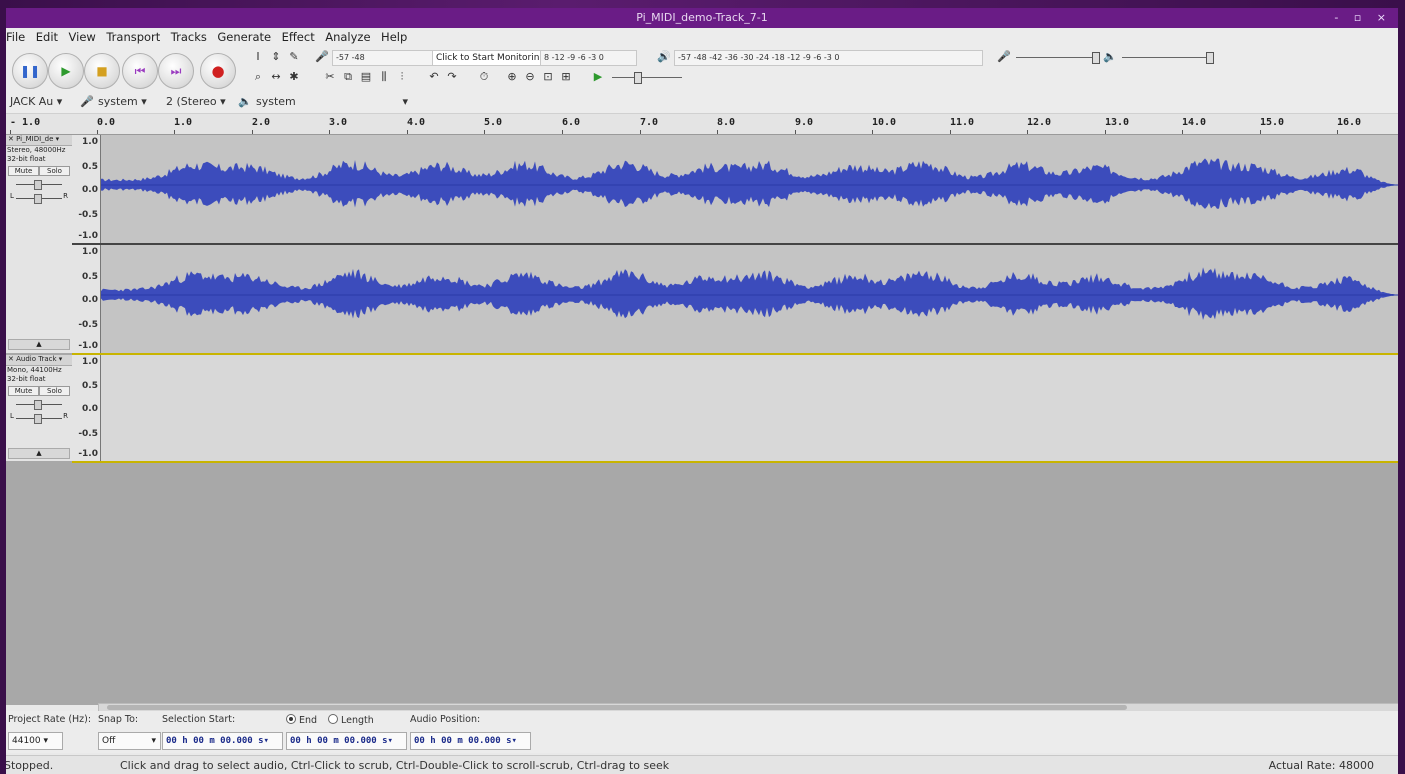  What do you see at coordinates (571, 125) in the screenshot?
I see `ruler-tick: 6.0` at bounding box center [571, 125].